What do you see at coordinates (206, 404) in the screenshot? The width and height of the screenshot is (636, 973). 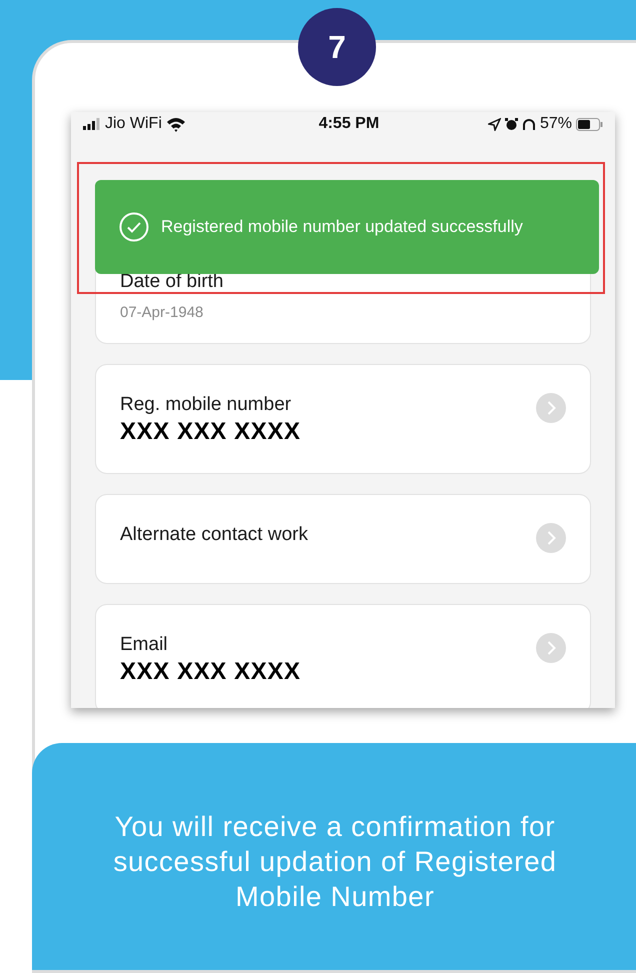 I see `field-label: Reg. mobile number` at bounding box center [206, 404].